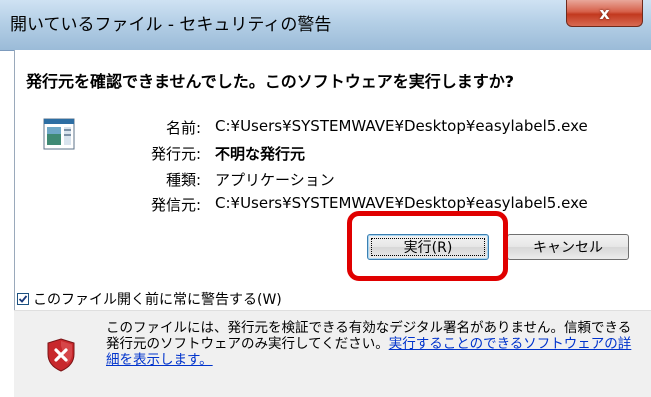  What do you see at coordinates (59, 134) in the screenshot?
I see `application-icon` at bounding box center [59, 134].